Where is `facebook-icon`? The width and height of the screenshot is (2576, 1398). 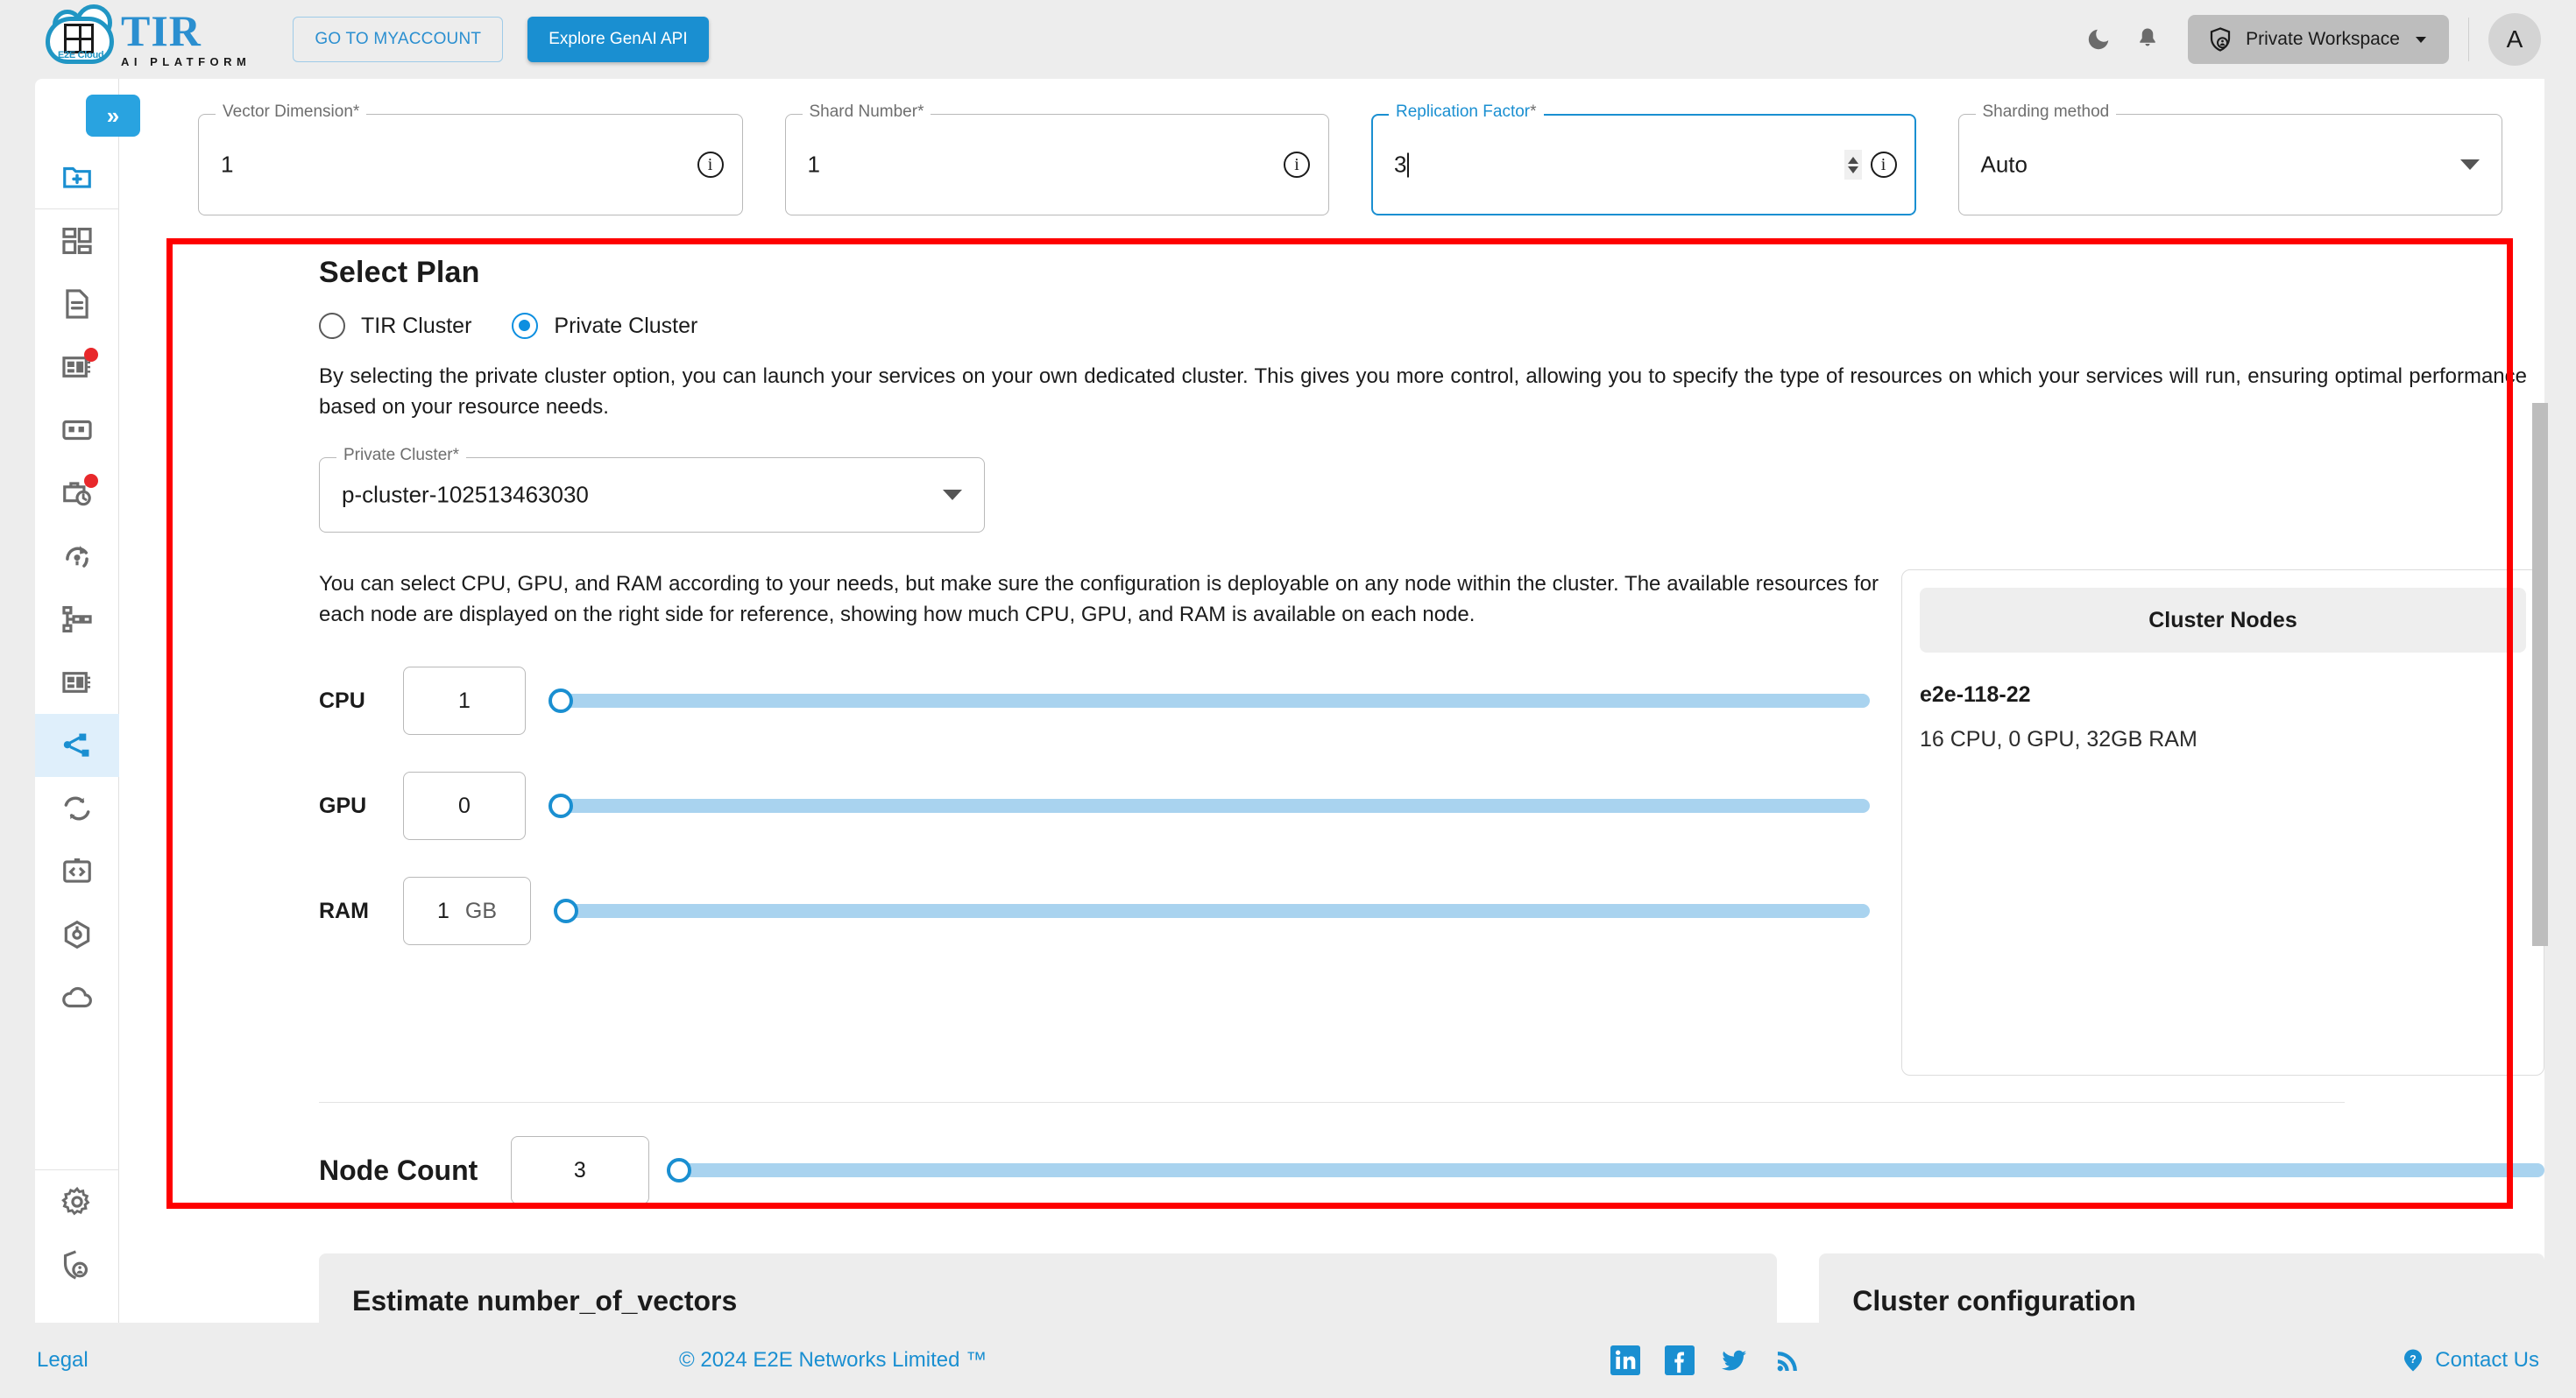 facebook-icon is located at coordinates (1680, 1360).